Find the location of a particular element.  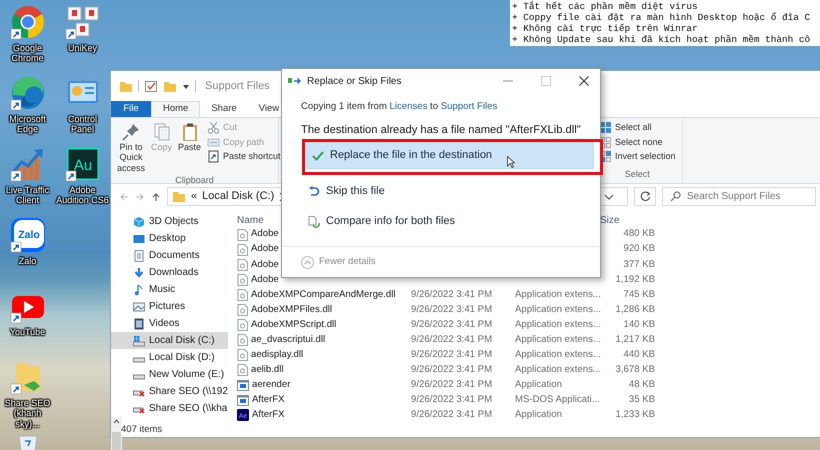

breadcrumb-overflow: « is located at coordinates (194, 196).